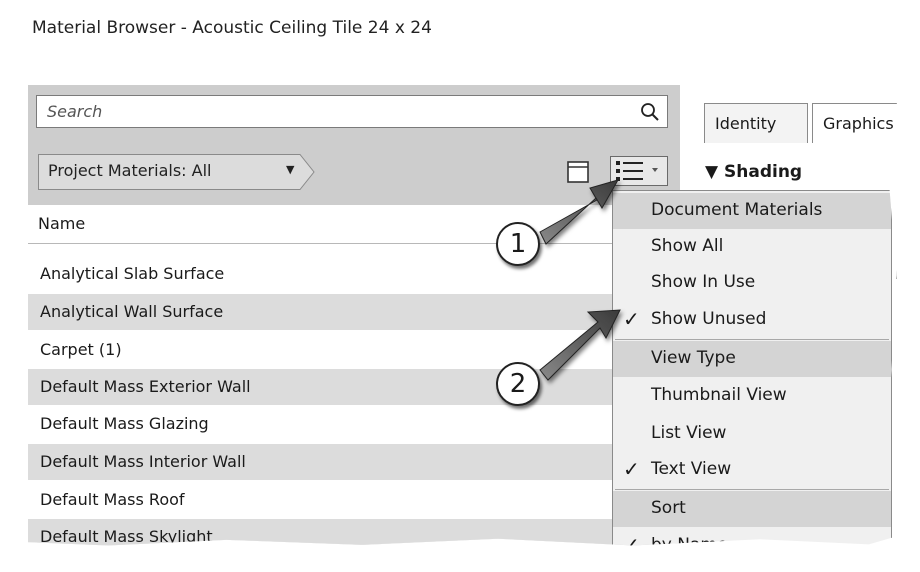  Describe the element at coordinates (752, 359) in the screenshot. I see `menu-header-view-type: View Type` at that location.